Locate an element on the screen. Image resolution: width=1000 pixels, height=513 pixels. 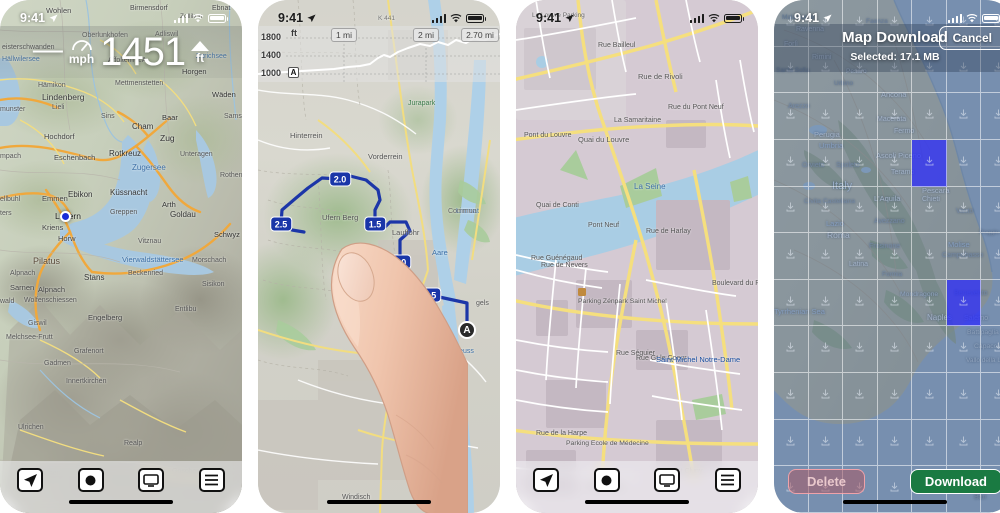
download-button: Download is located at coordinates (954, 481).